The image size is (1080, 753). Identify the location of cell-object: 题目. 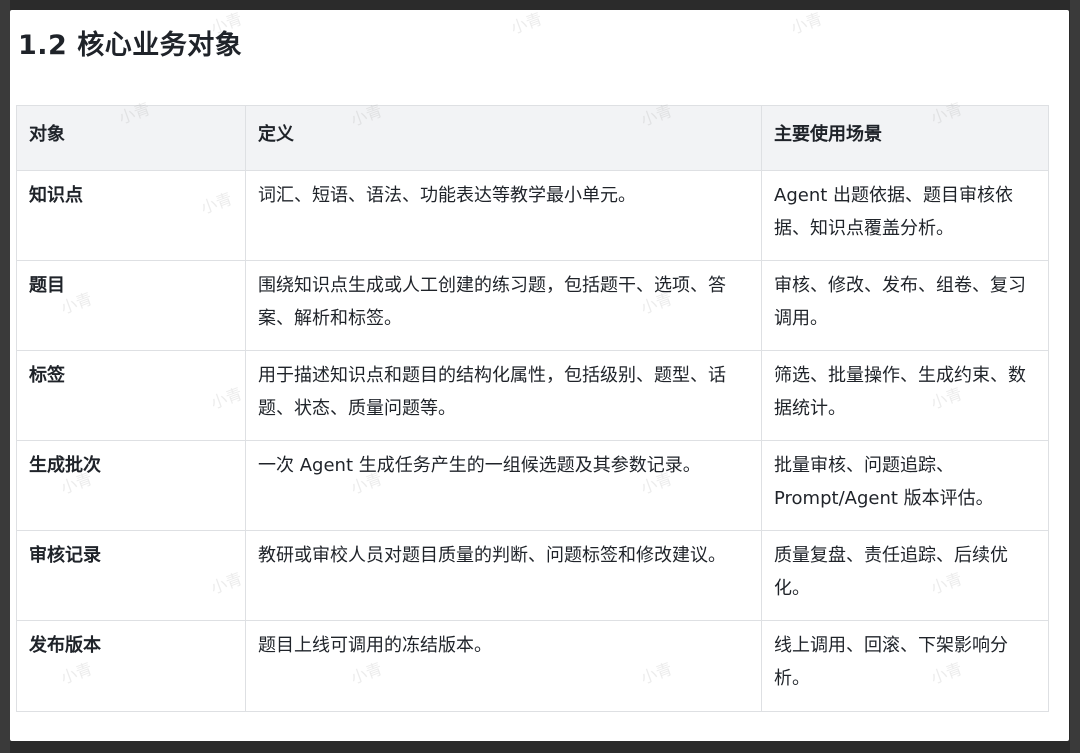
(131, 305).